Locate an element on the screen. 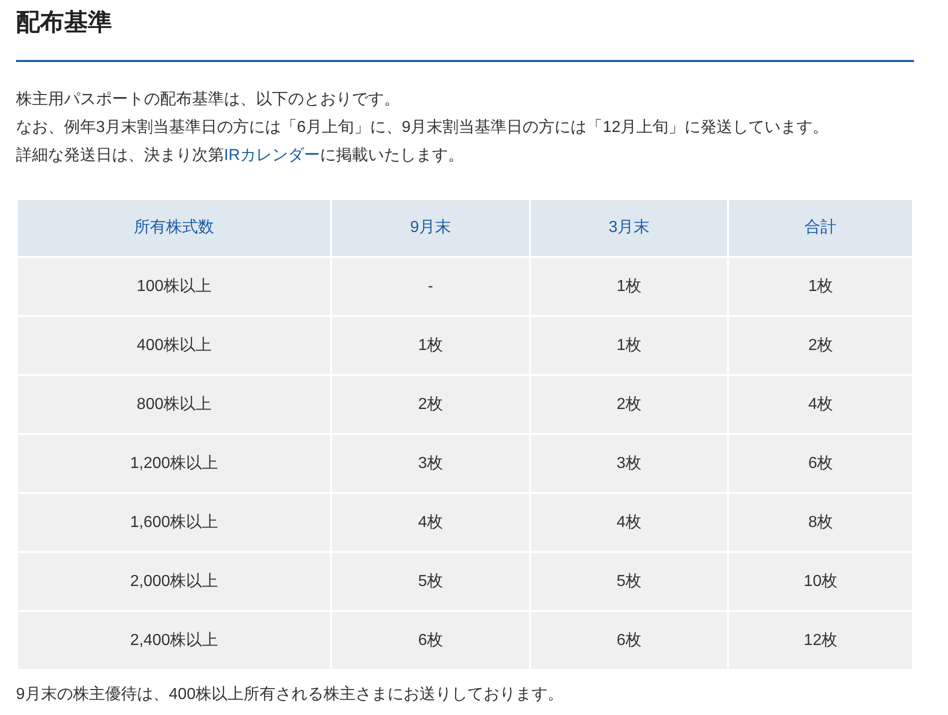 This screenshot has width=948, height=715. table-cell: 100株以上 is located at coordinates (174, 286).